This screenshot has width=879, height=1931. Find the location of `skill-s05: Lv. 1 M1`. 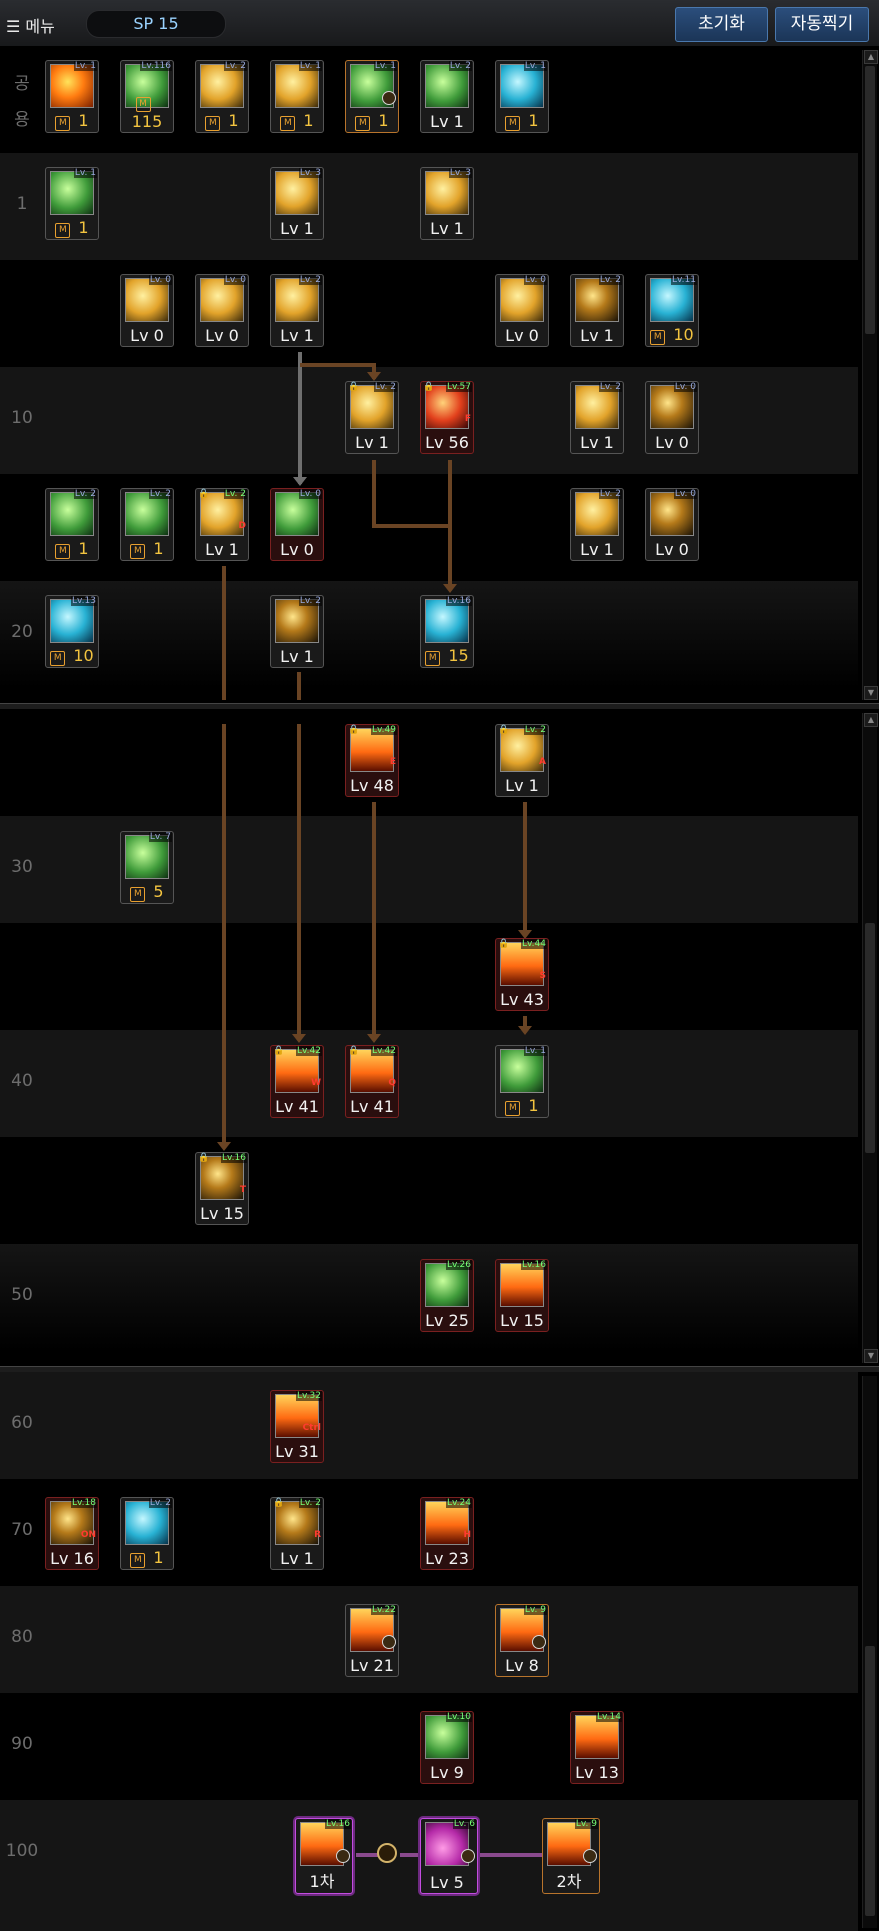

skill-s05: Lv. 1 M1 is located at coordinates (372, 96).